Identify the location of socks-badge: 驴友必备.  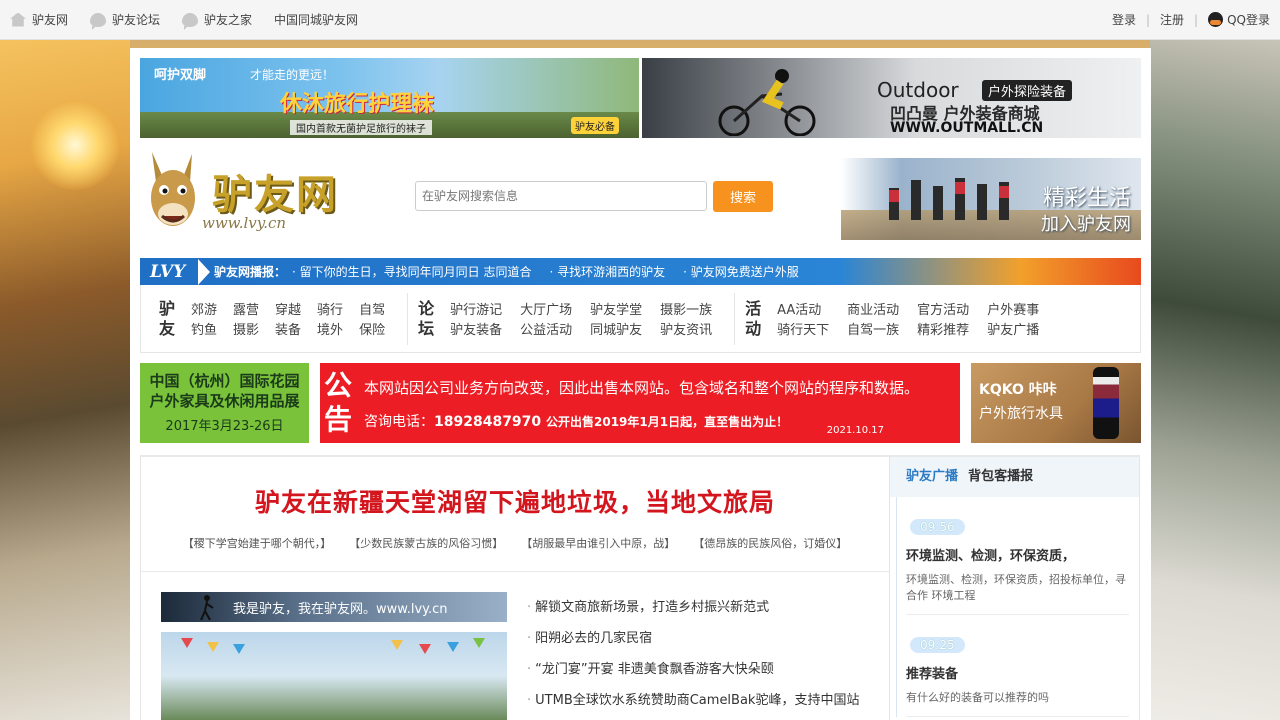
(595, 125).